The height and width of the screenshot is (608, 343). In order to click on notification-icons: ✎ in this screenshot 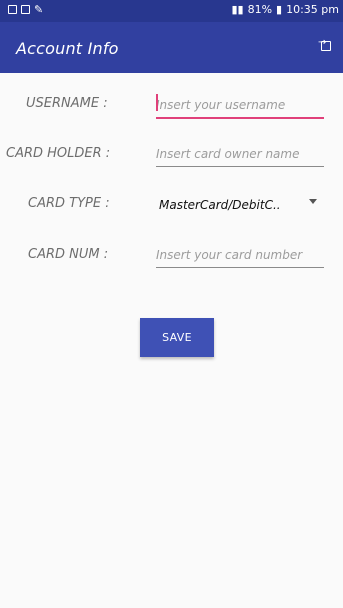, I will do `click(26, 9)`.